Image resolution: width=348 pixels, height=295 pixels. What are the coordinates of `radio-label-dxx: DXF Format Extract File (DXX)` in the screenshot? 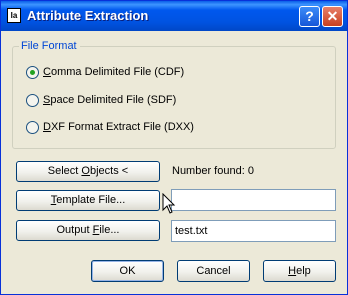 It's located at (118, 127).